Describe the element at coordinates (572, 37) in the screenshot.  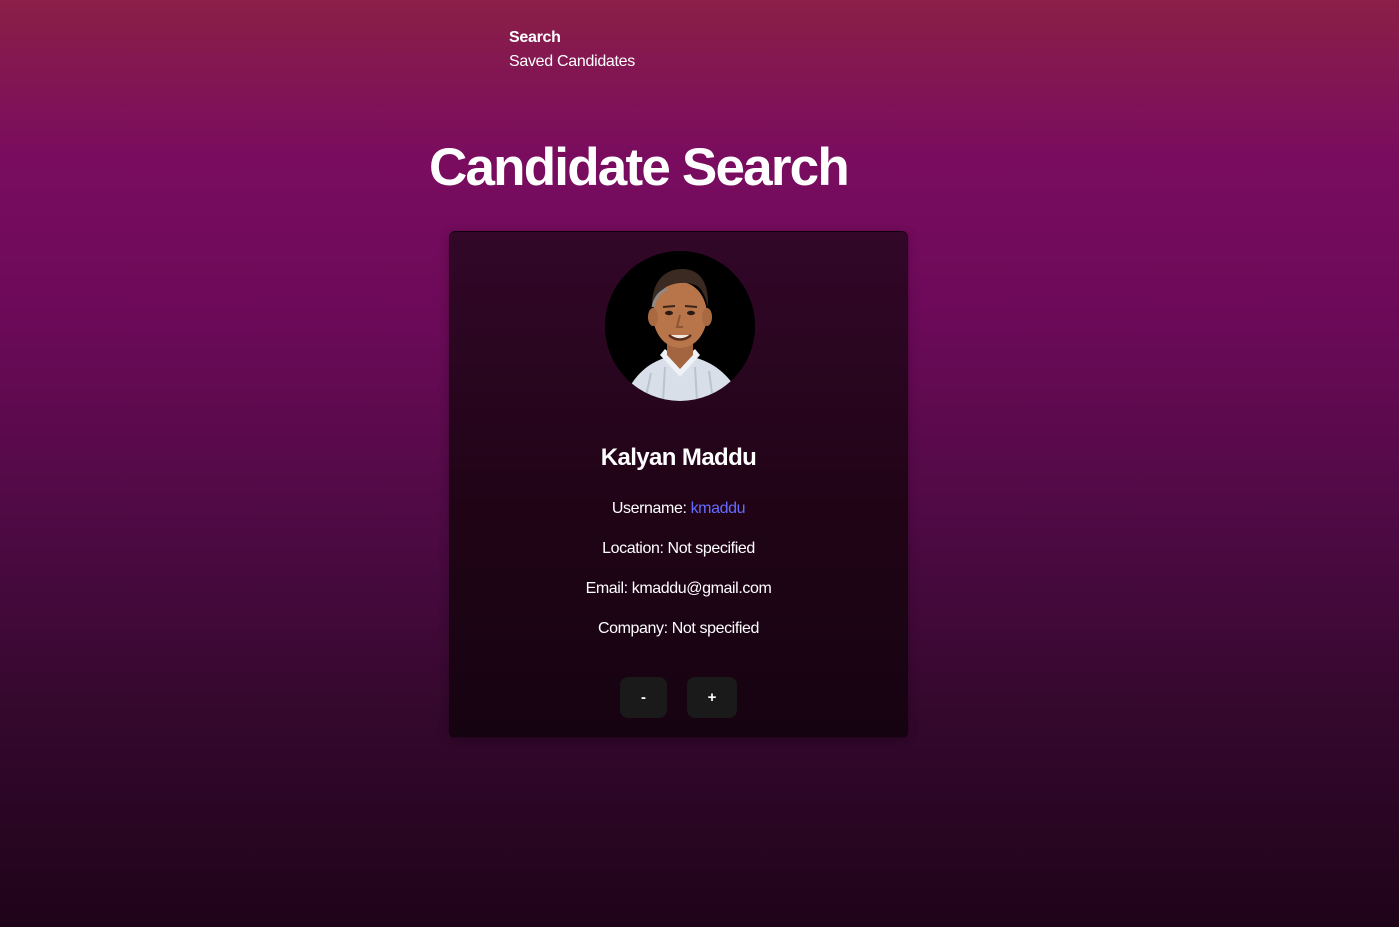
I see `nav-search-link: Search` at that location.